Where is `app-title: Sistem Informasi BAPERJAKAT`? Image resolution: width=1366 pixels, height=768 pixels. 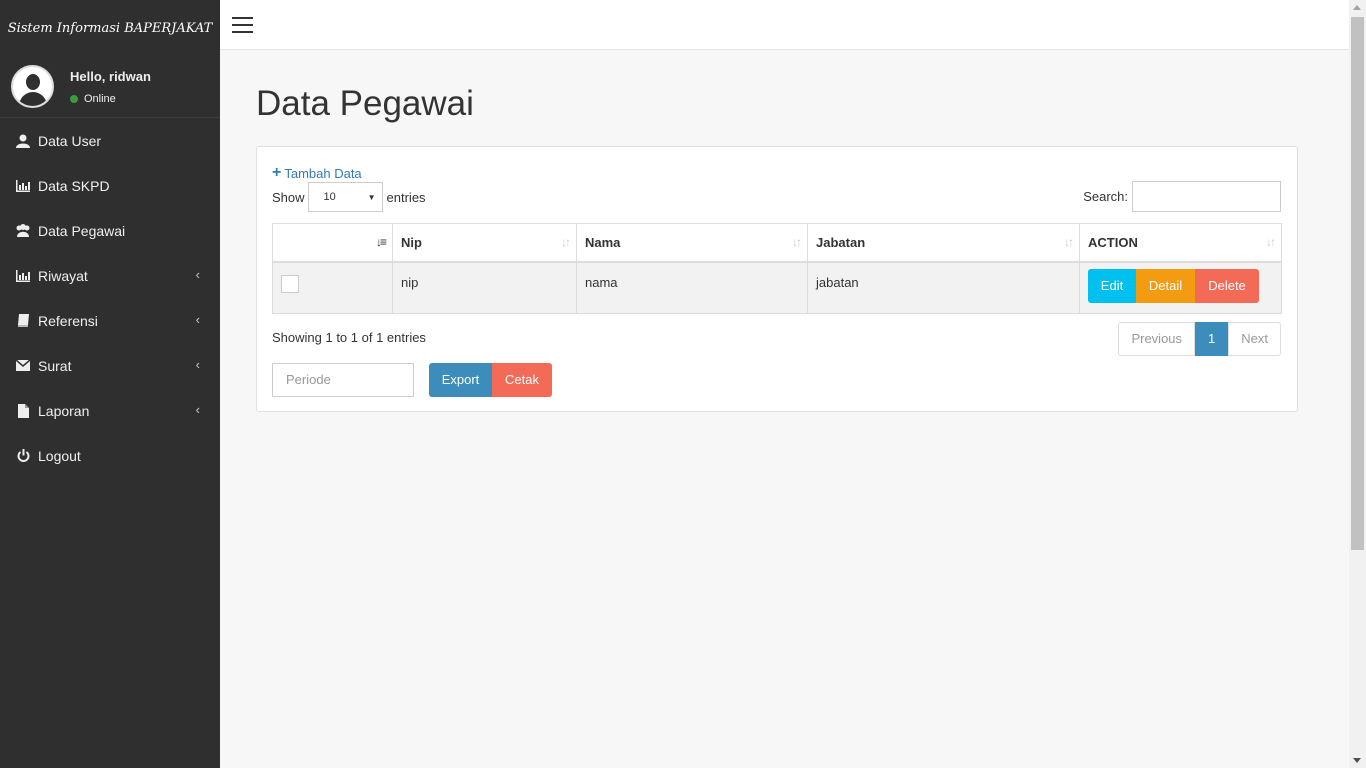
app-title: Sistem Informasi BAPERJAKAT is located at coordinates (110, 28).